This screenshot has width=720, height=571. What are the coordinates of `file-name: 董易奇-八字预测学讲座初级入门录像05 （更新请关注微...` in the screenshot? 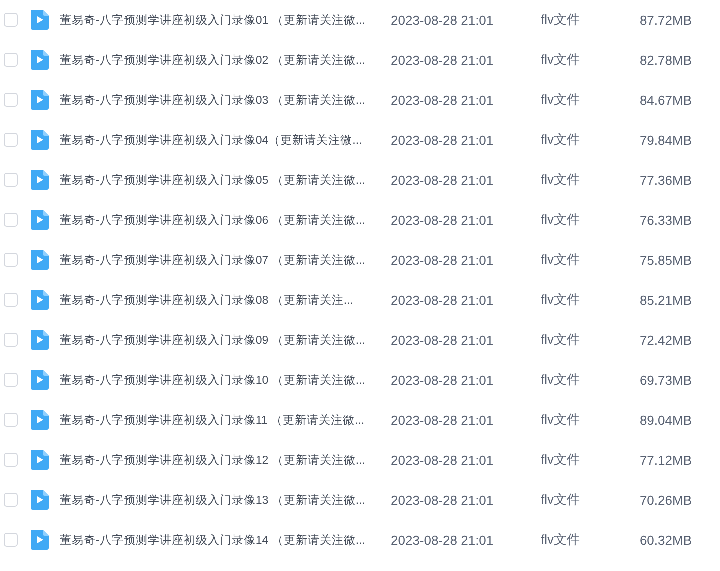 It's located at (225, 180).